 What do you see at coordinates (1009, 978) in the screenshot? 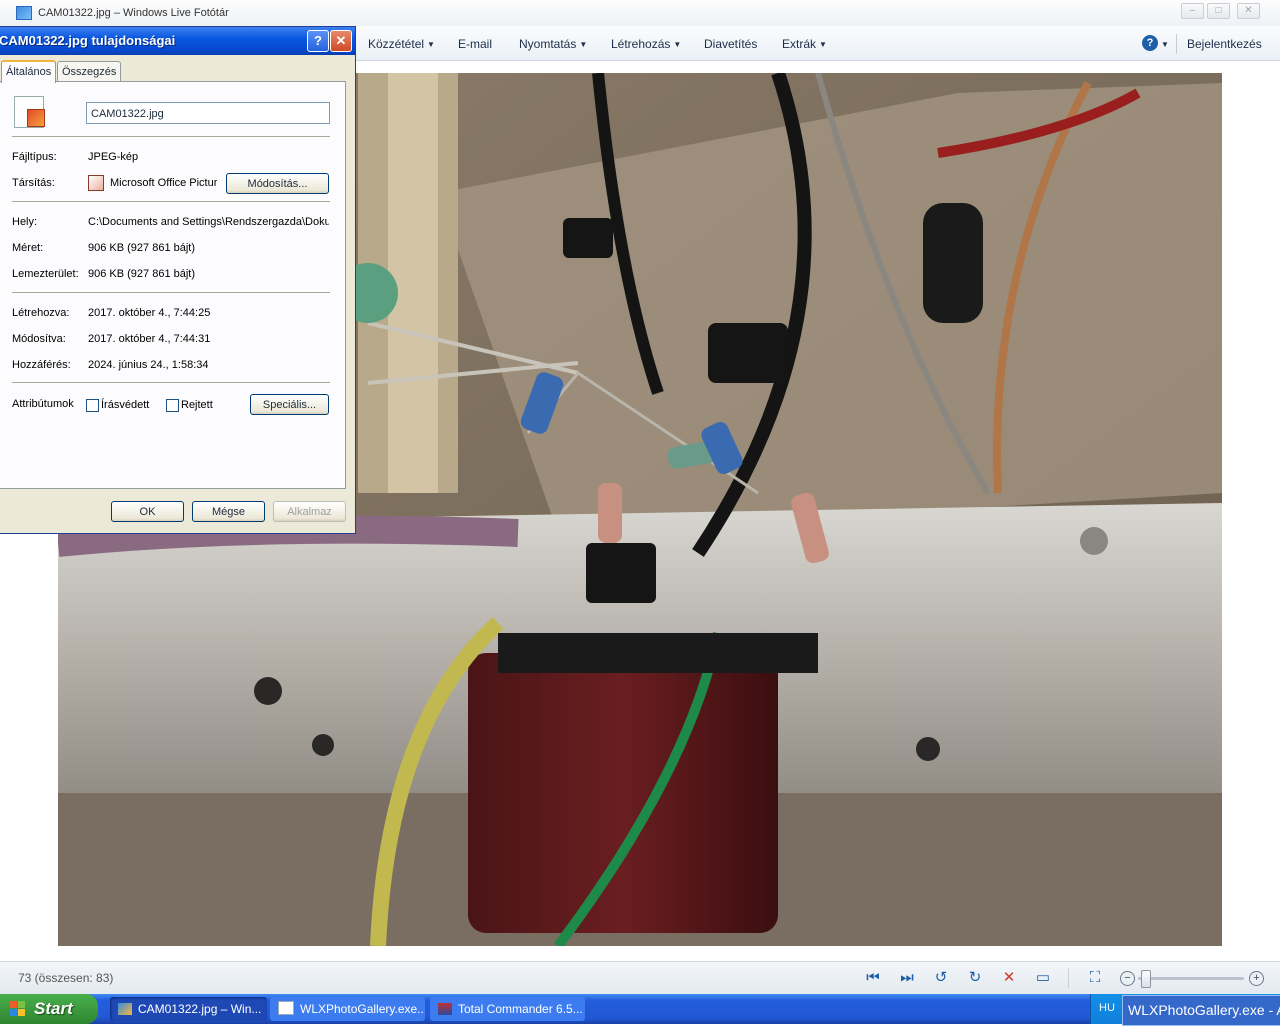
I see `delete-icon: ✕` at bounding box center [1009, 978].